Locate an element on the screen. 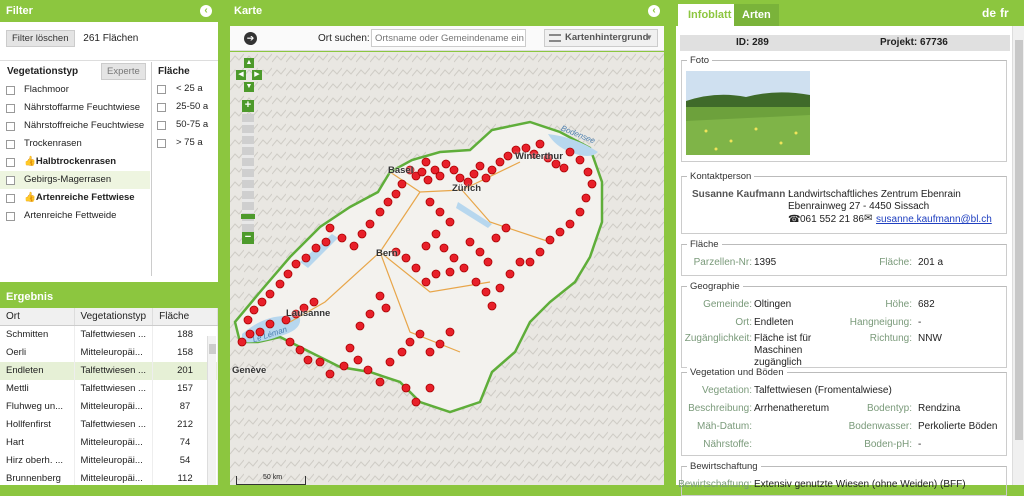 This screenshot has width=1024, height=496. scrollbar-thumb is located at coordinates (212, 349).